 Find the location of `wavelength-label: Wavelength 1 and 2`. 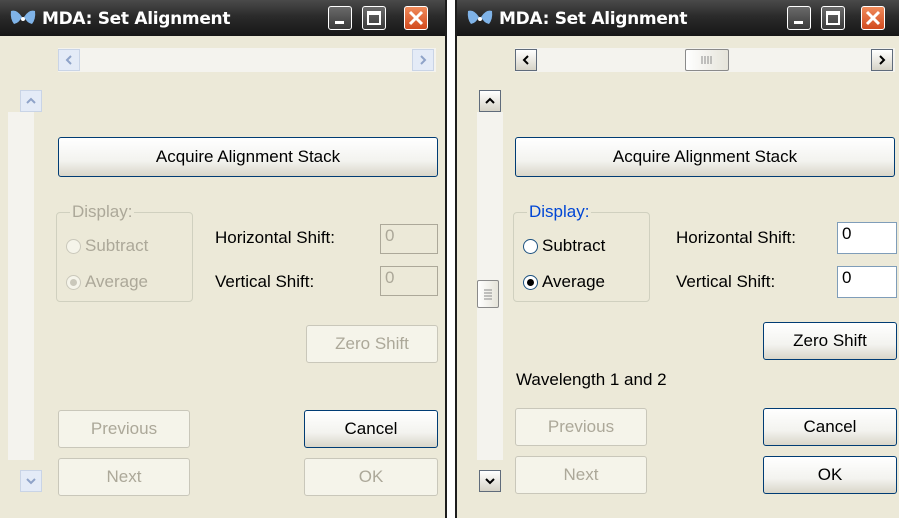

wavelength-label: Wavelength 1 and 2 is located at coordinates (591, 379).